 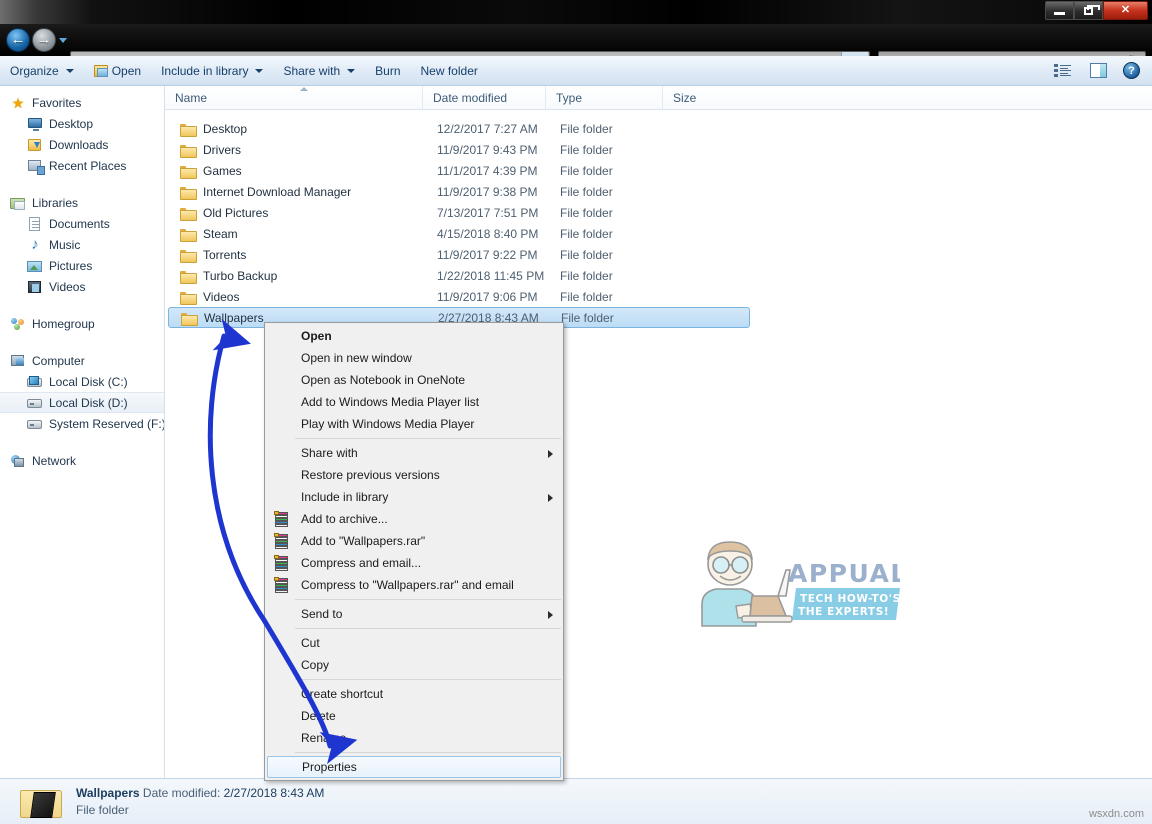 I want to click on column-headers: Name Date modified Type Size, so click(x=658, y=98).